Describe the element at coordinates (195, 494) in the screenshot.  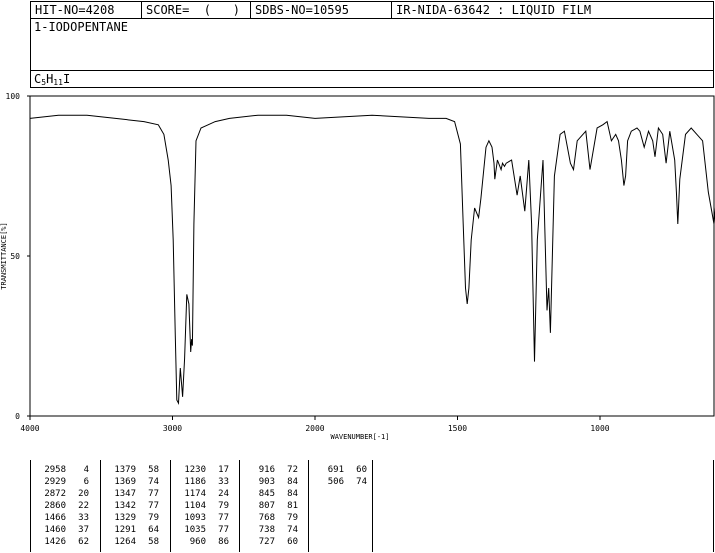
I see `peak-wavenumber: 1174` at that location.